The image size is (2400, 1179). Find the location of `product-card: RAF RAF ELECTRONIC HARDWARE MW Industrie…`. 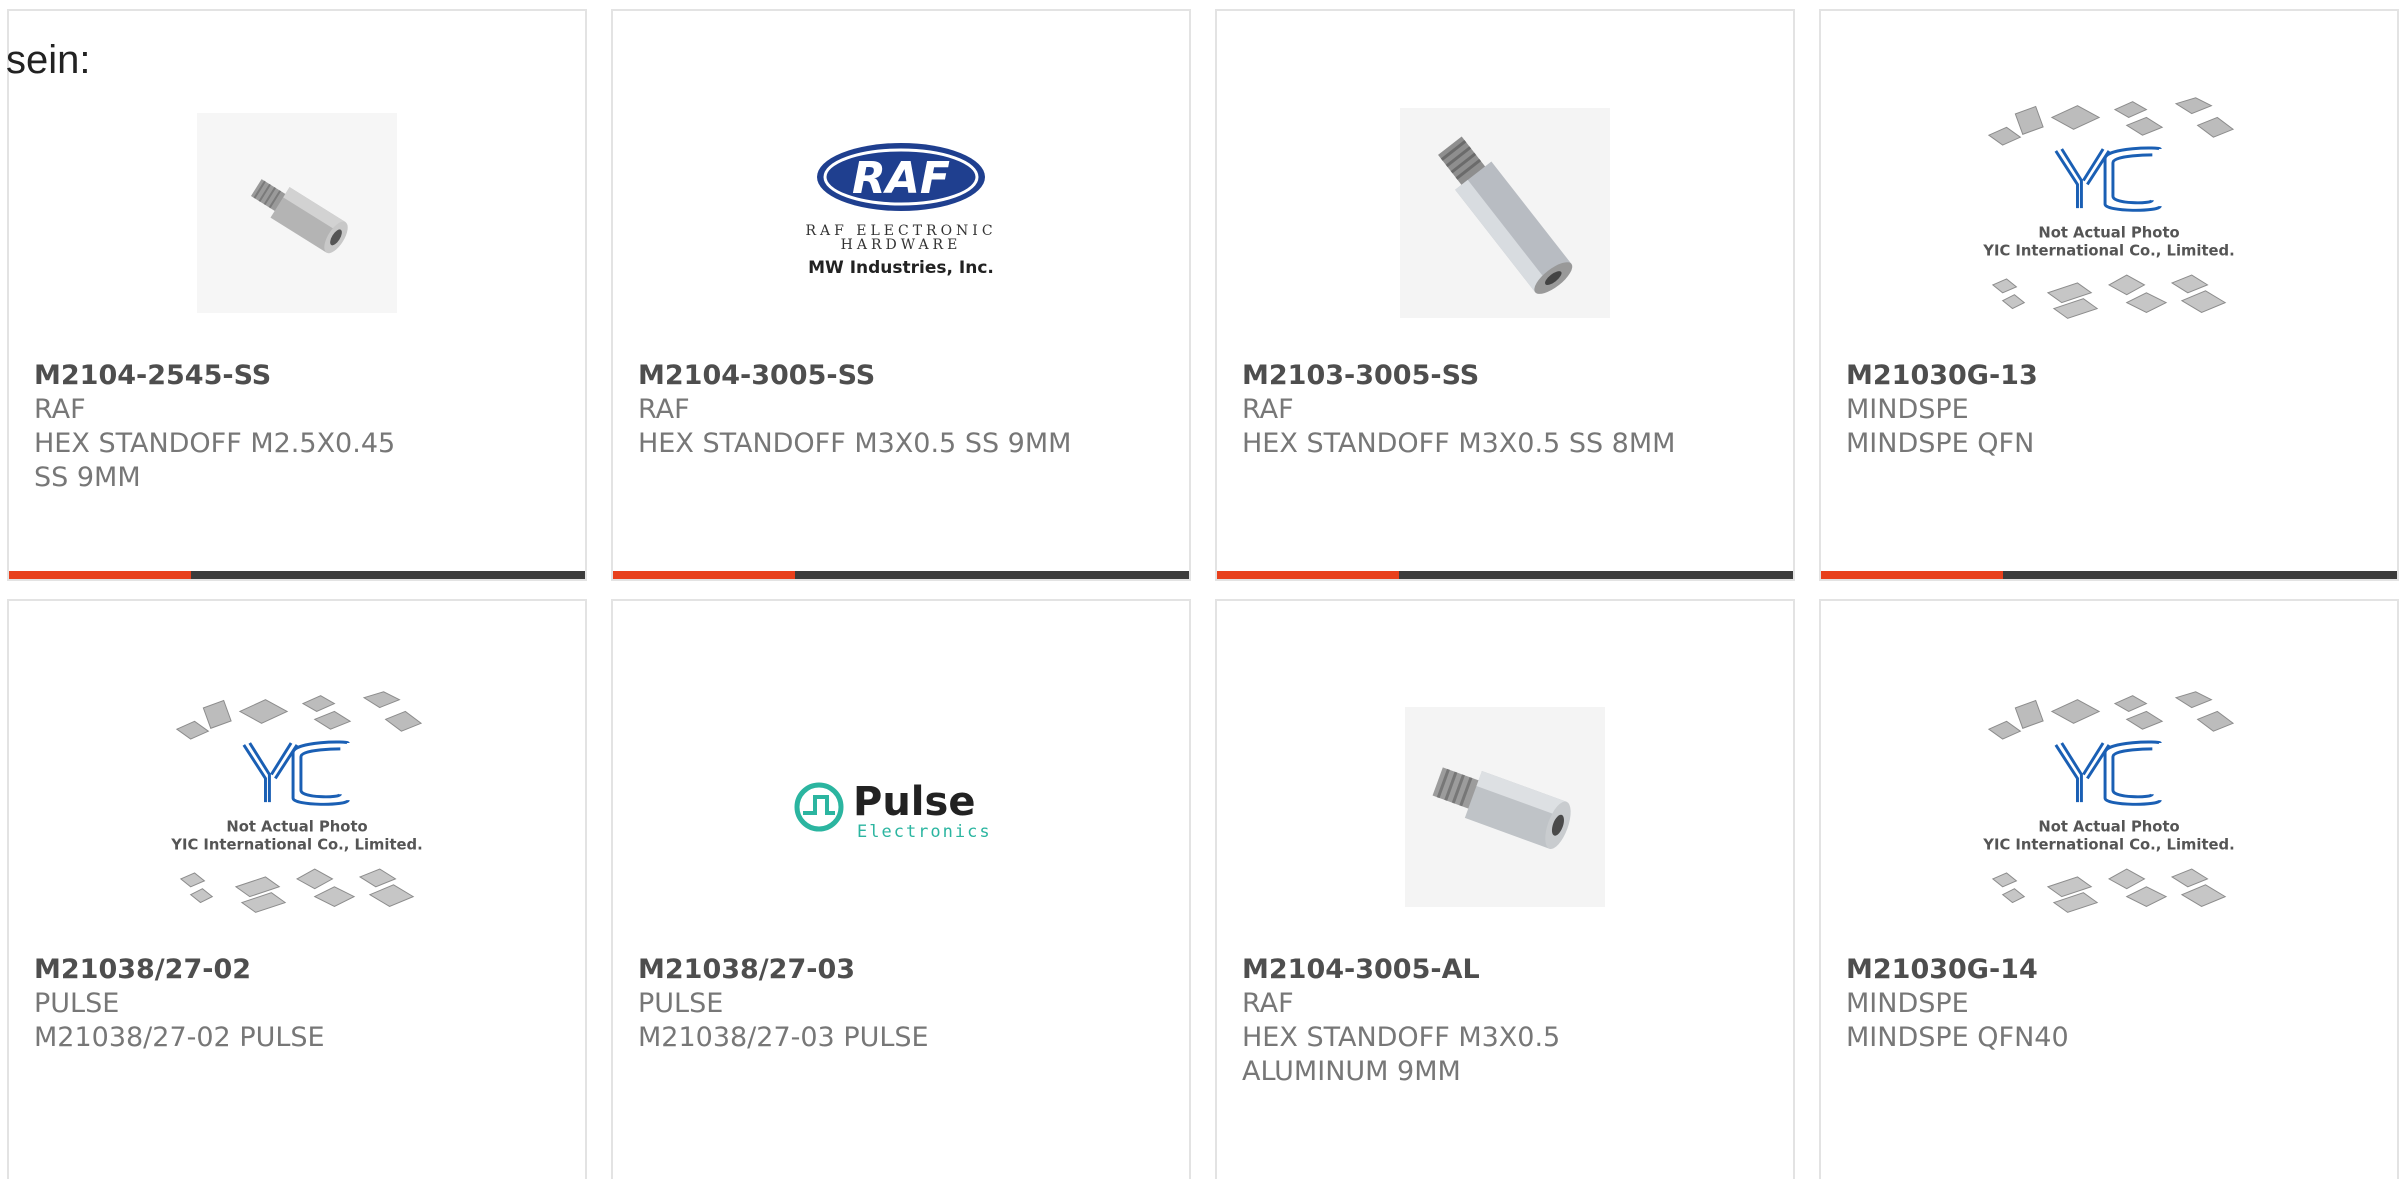

product-card: RAF RAF ELECTRONIC HARDWARE MW Industrie… is located at coordinates (901, 295).